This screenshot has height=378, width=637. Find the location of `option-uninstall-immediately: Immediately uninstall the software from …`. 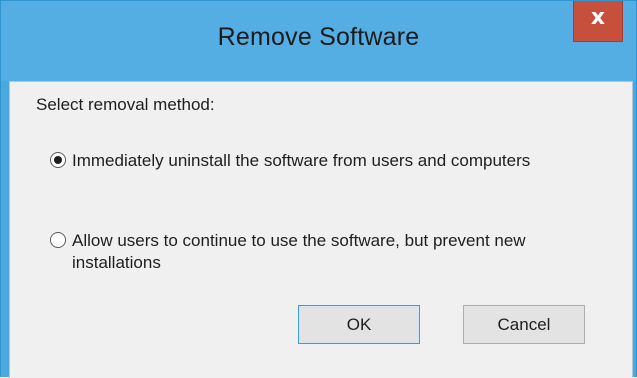

option-uninstall-immediately: Immediately uninstall the software from … is located at coordinates (335, 174).